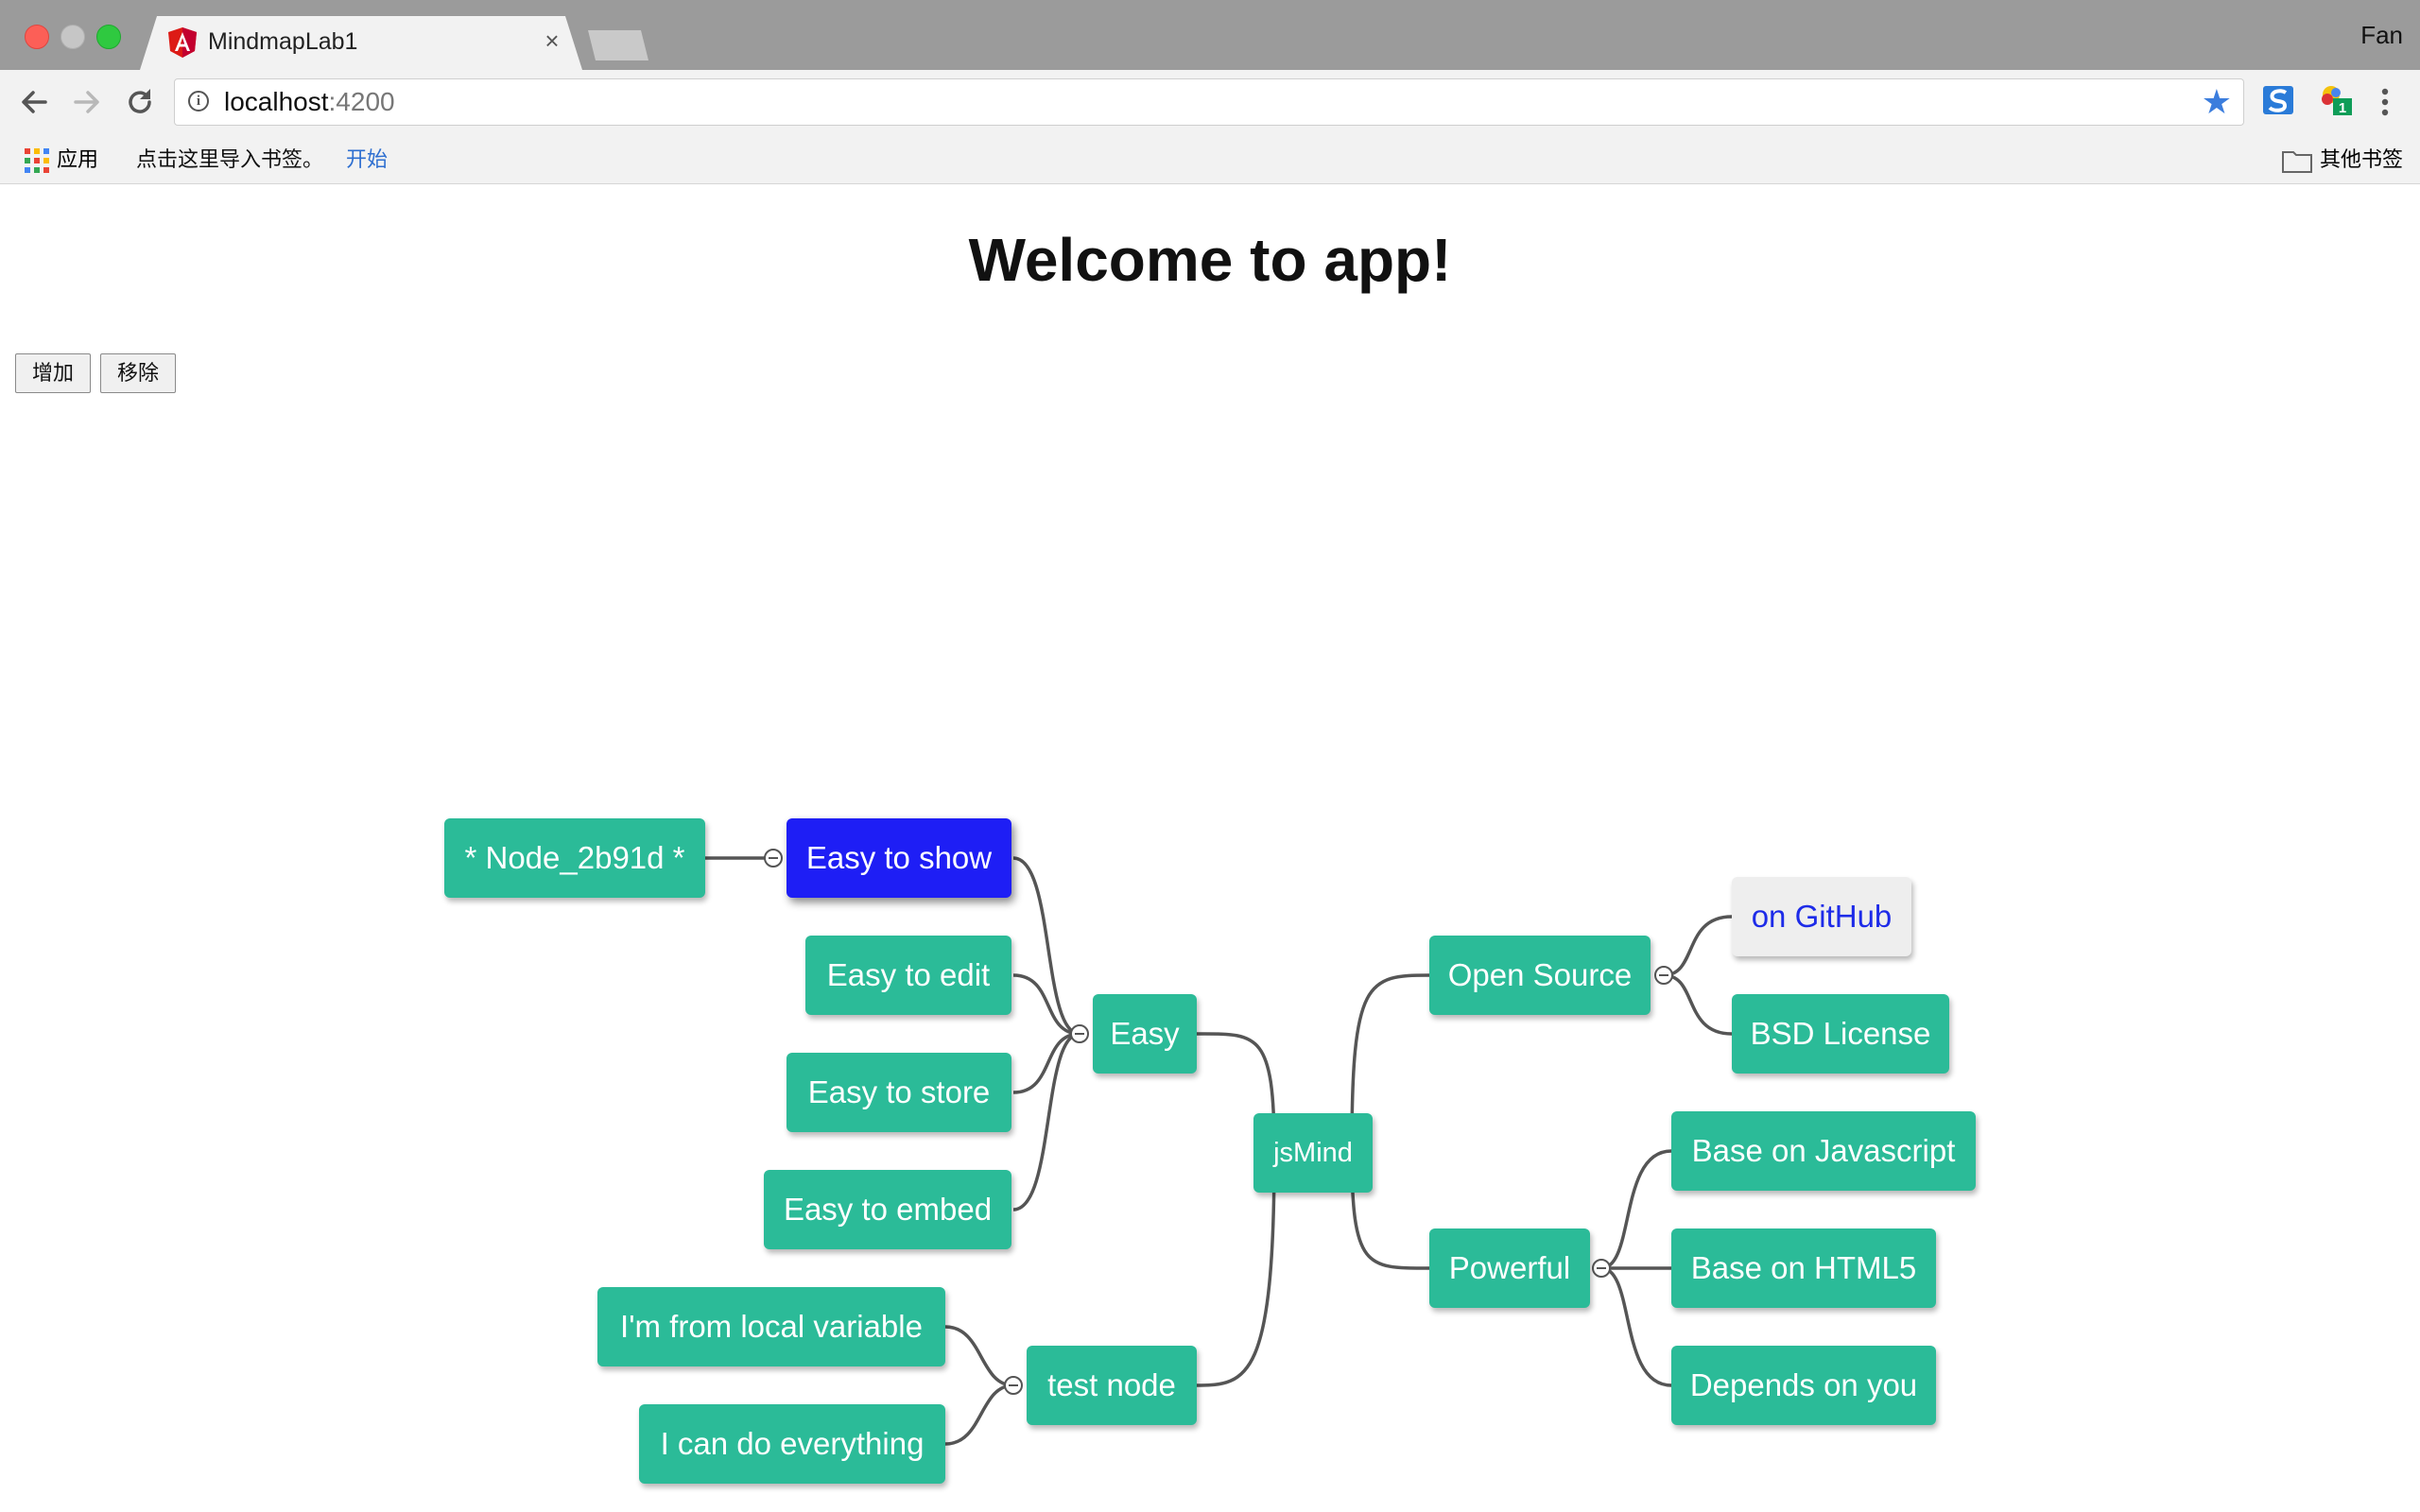 The image size is (2420, 1512). What do you see at coordinates (1823, 1151) in the screenshot?
I see `mindmap-node-base-on-javascript: Base on Javascript` at bounding box center [1823, 1151].